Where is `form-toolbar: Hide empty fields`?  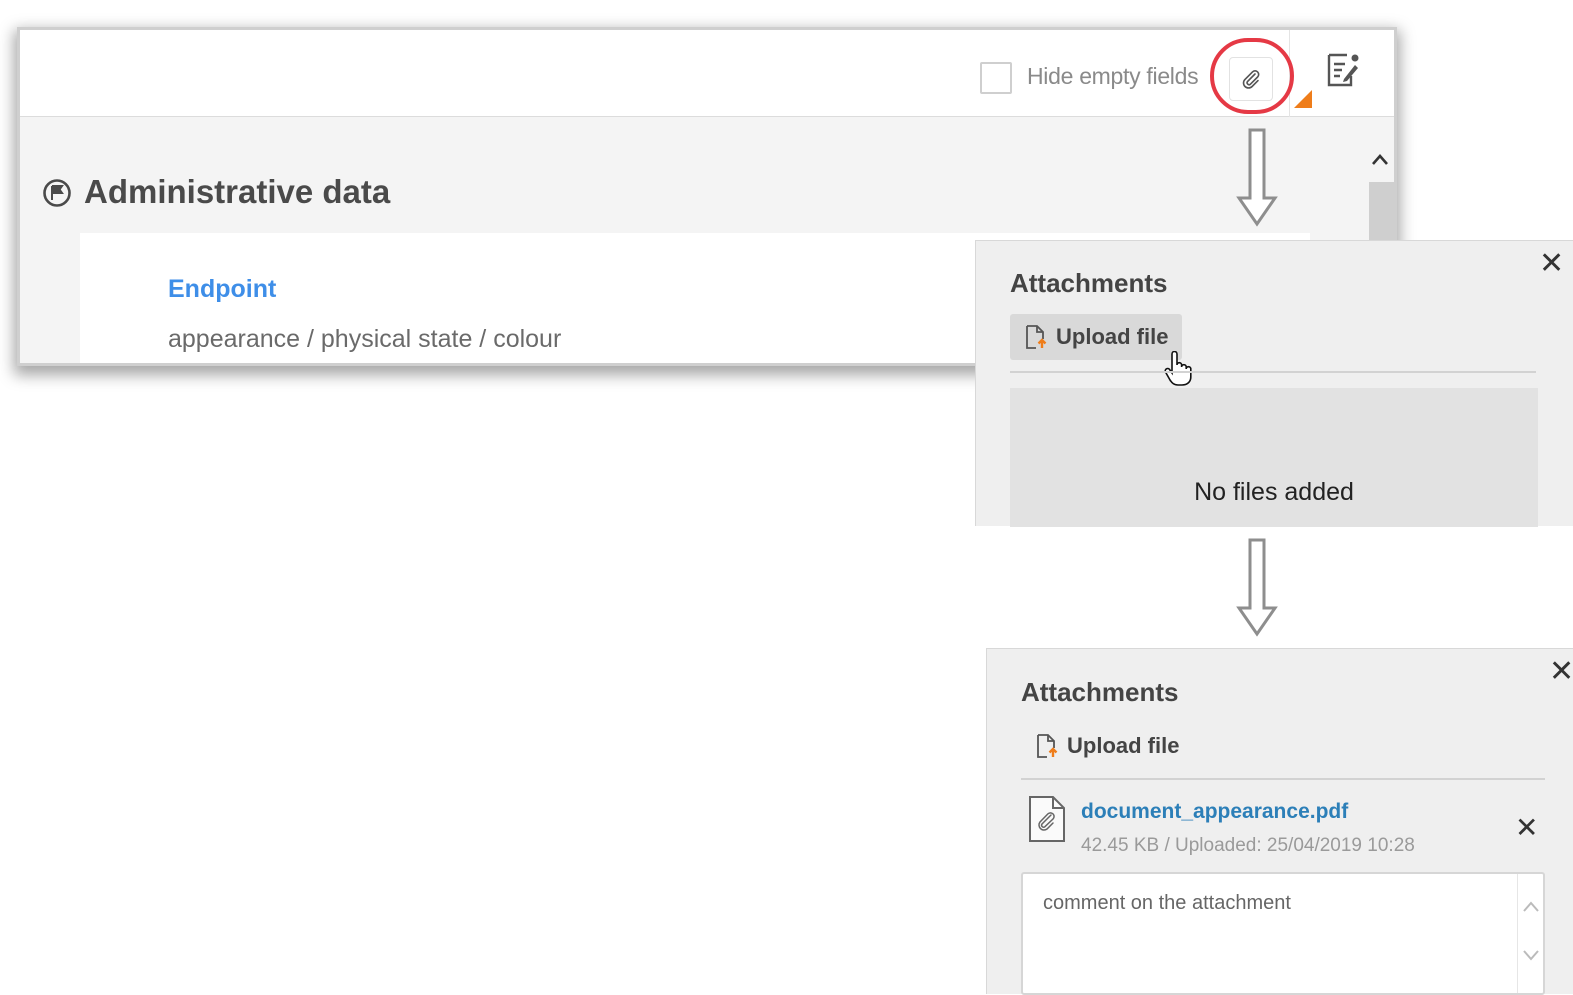
form-toolbar: Hide empty fields is located at coordinates (707, 73).